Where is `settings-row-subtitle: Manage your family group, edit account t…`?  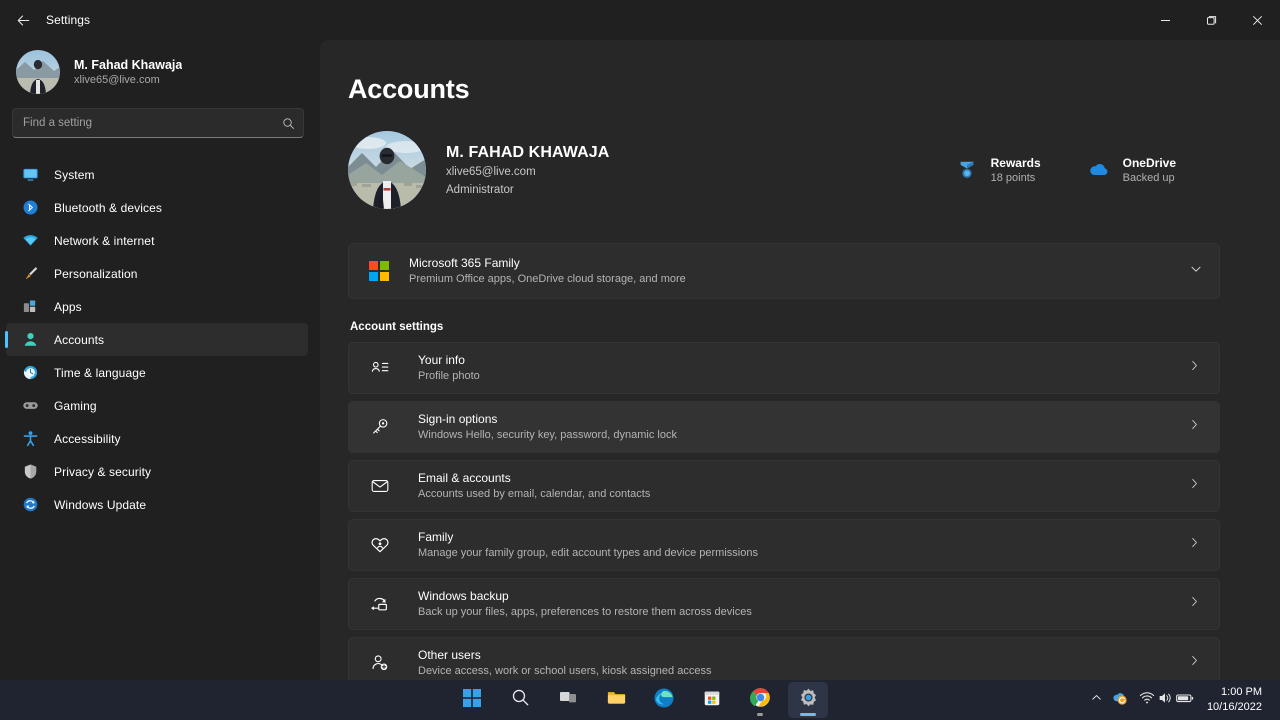 settings-row-subtitle: Manage your family group, edit account t… is located at coordinates (588, 553).